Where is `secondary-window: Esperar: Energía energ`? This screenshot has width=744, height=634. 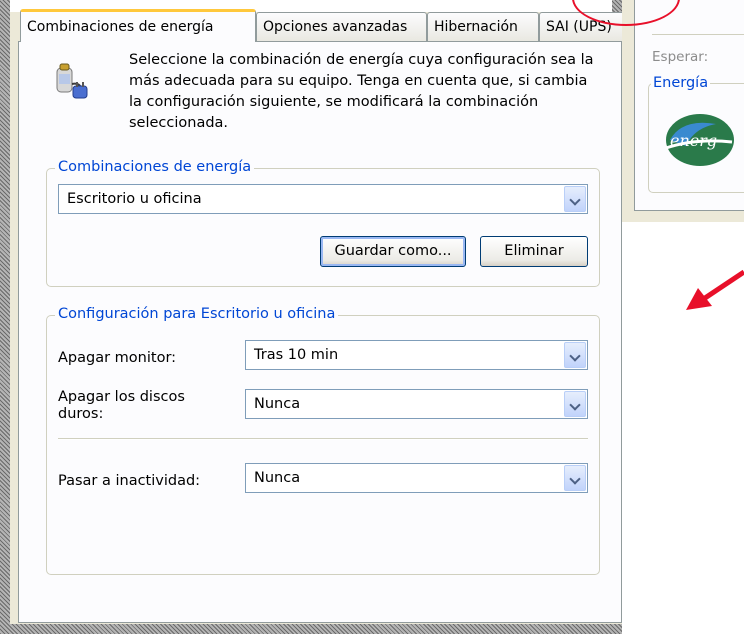 secondary-window: Esperar: Energía energ is located at coordinates (658, 111).